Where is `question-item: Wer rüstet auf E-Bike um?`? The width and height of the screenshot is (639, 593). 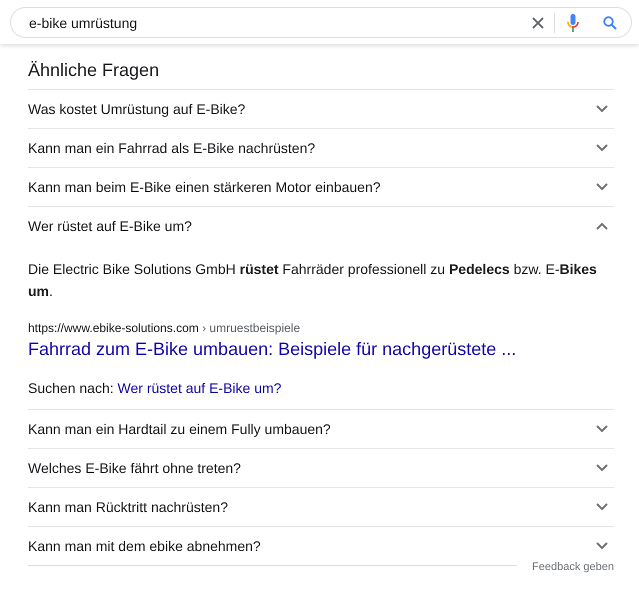 question-item: Wer rüstet auf E-Bike um? is located at coordinates (321, 226).